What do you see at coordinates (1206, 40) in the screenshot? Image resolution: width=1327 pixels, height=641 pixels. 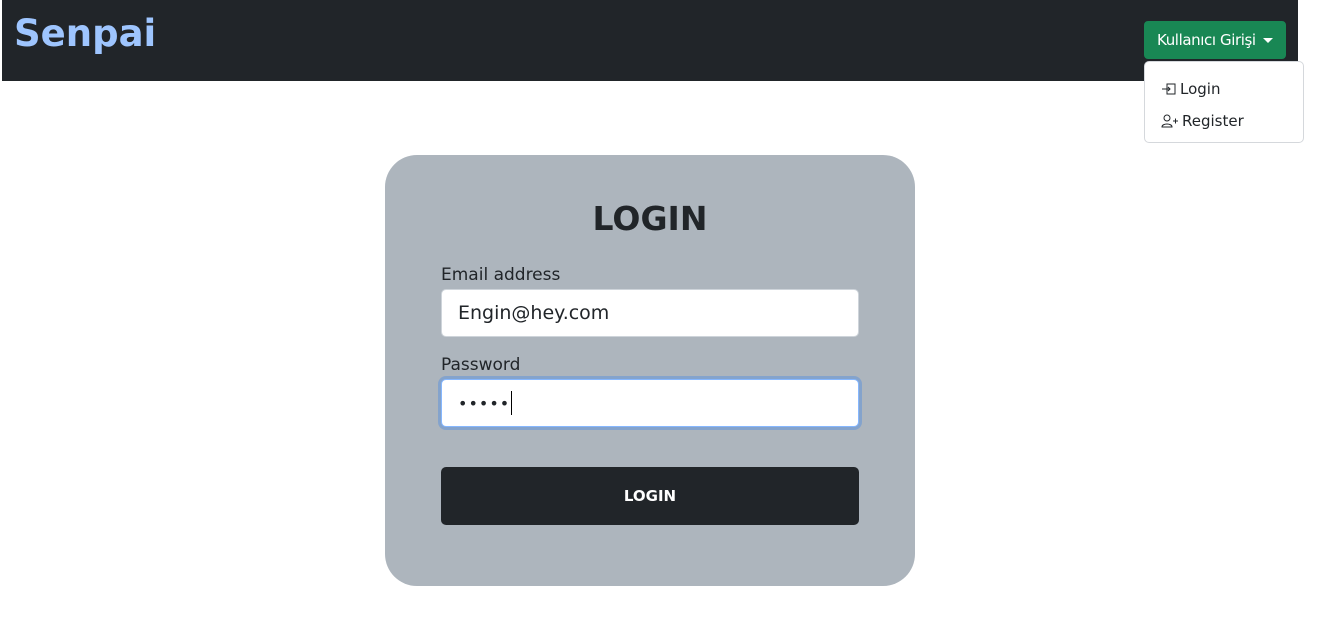 I see `dropdown-button-label: Kullanıcı Girişi` at bounding box center [1206, 40].